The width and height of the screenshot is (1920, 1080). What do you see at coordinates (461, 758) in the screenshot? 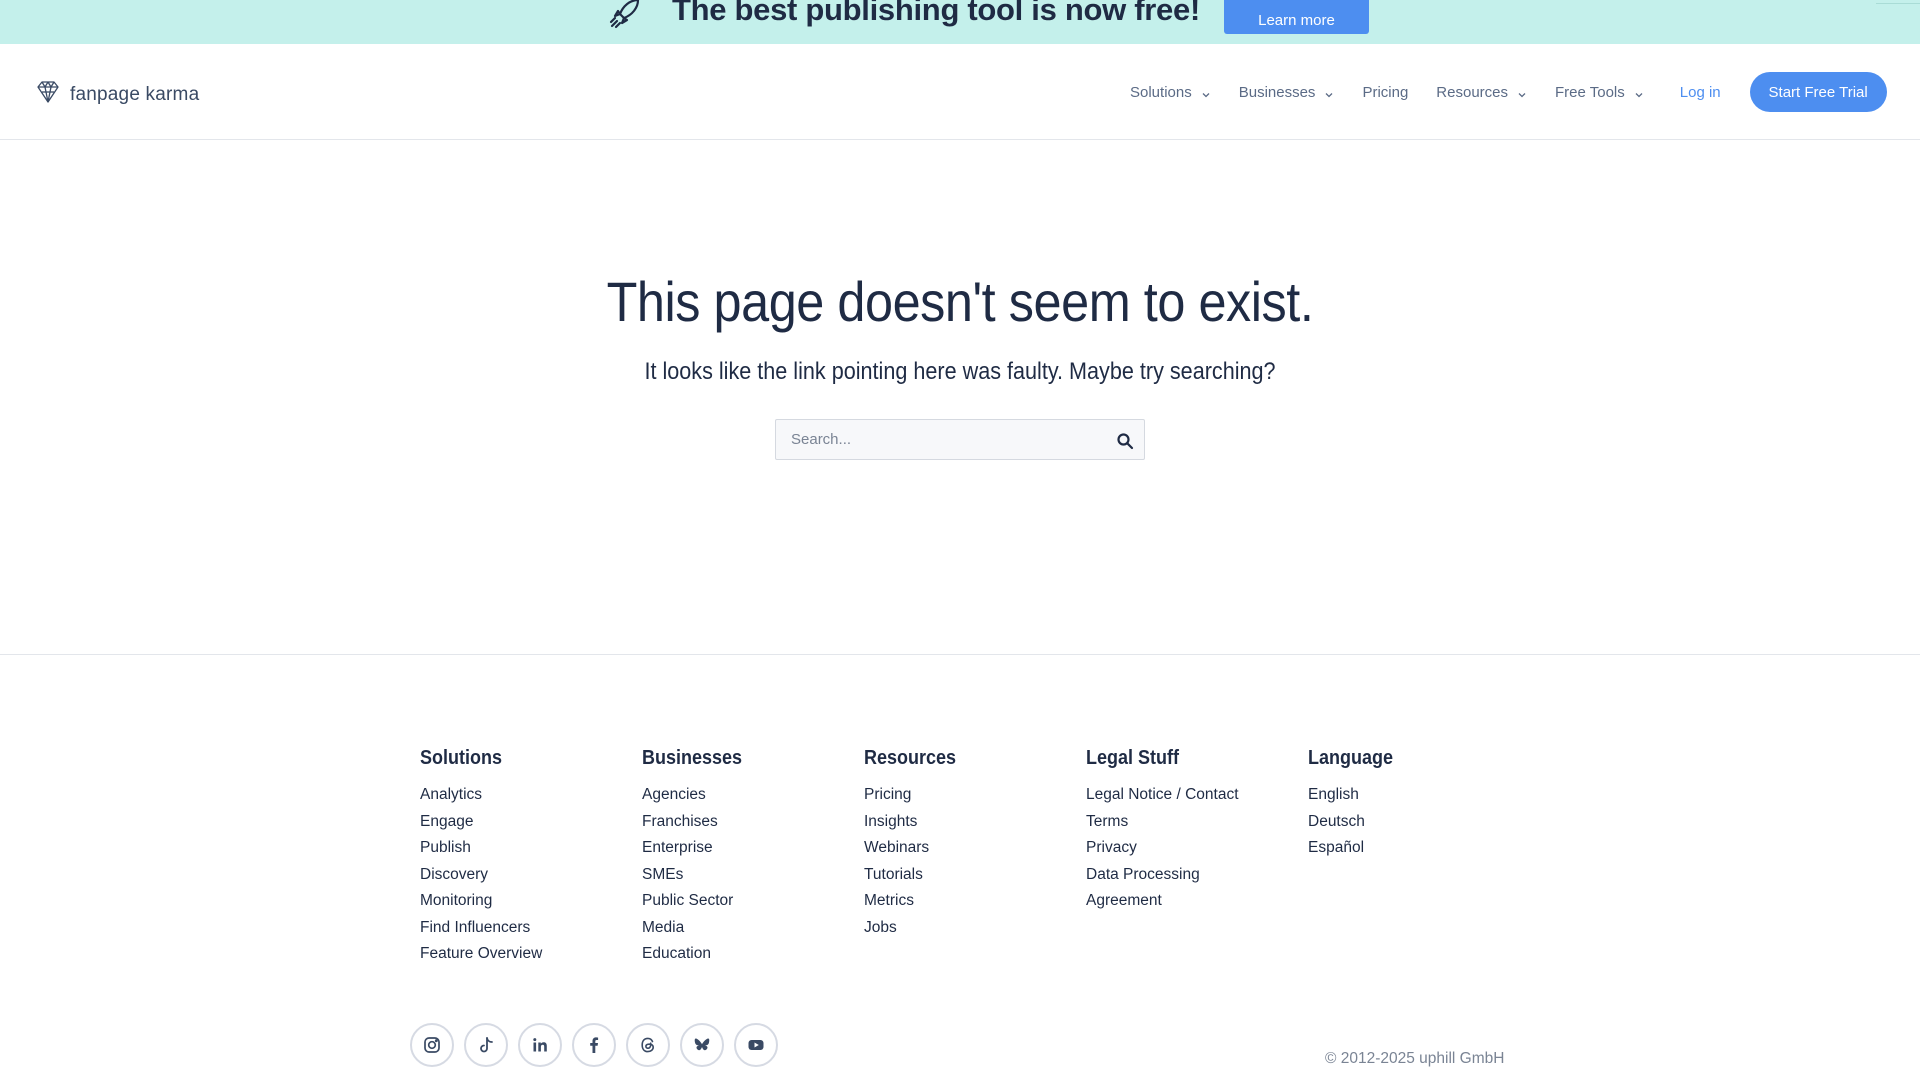
I see `footer-column-title: Solutions` at bounding box center [461, 758].